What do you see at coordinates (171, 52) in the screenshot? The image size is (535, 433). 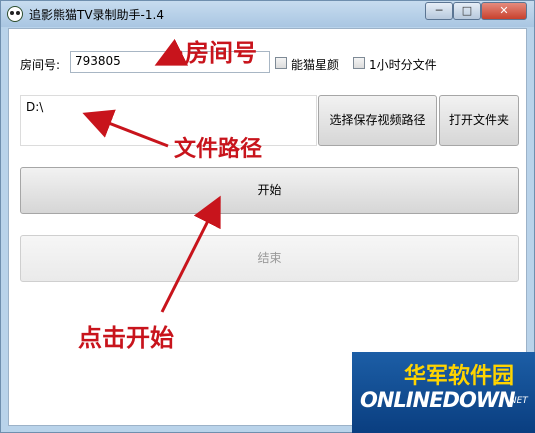 I see `room-arrow` at bounding box center [171, 52].